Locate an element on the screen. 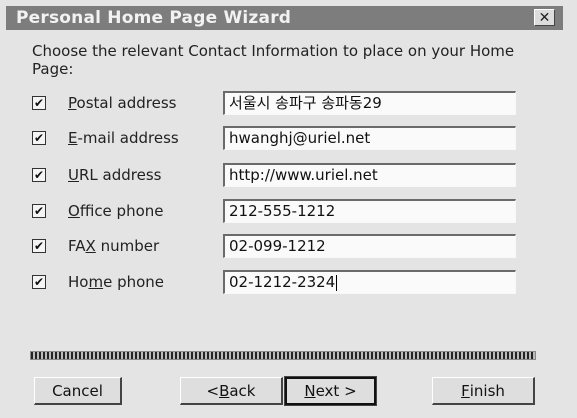 Image resolution: width=577 pixels, height=418 pixels. finish-button: Finish is located at coordinates (483, 391).